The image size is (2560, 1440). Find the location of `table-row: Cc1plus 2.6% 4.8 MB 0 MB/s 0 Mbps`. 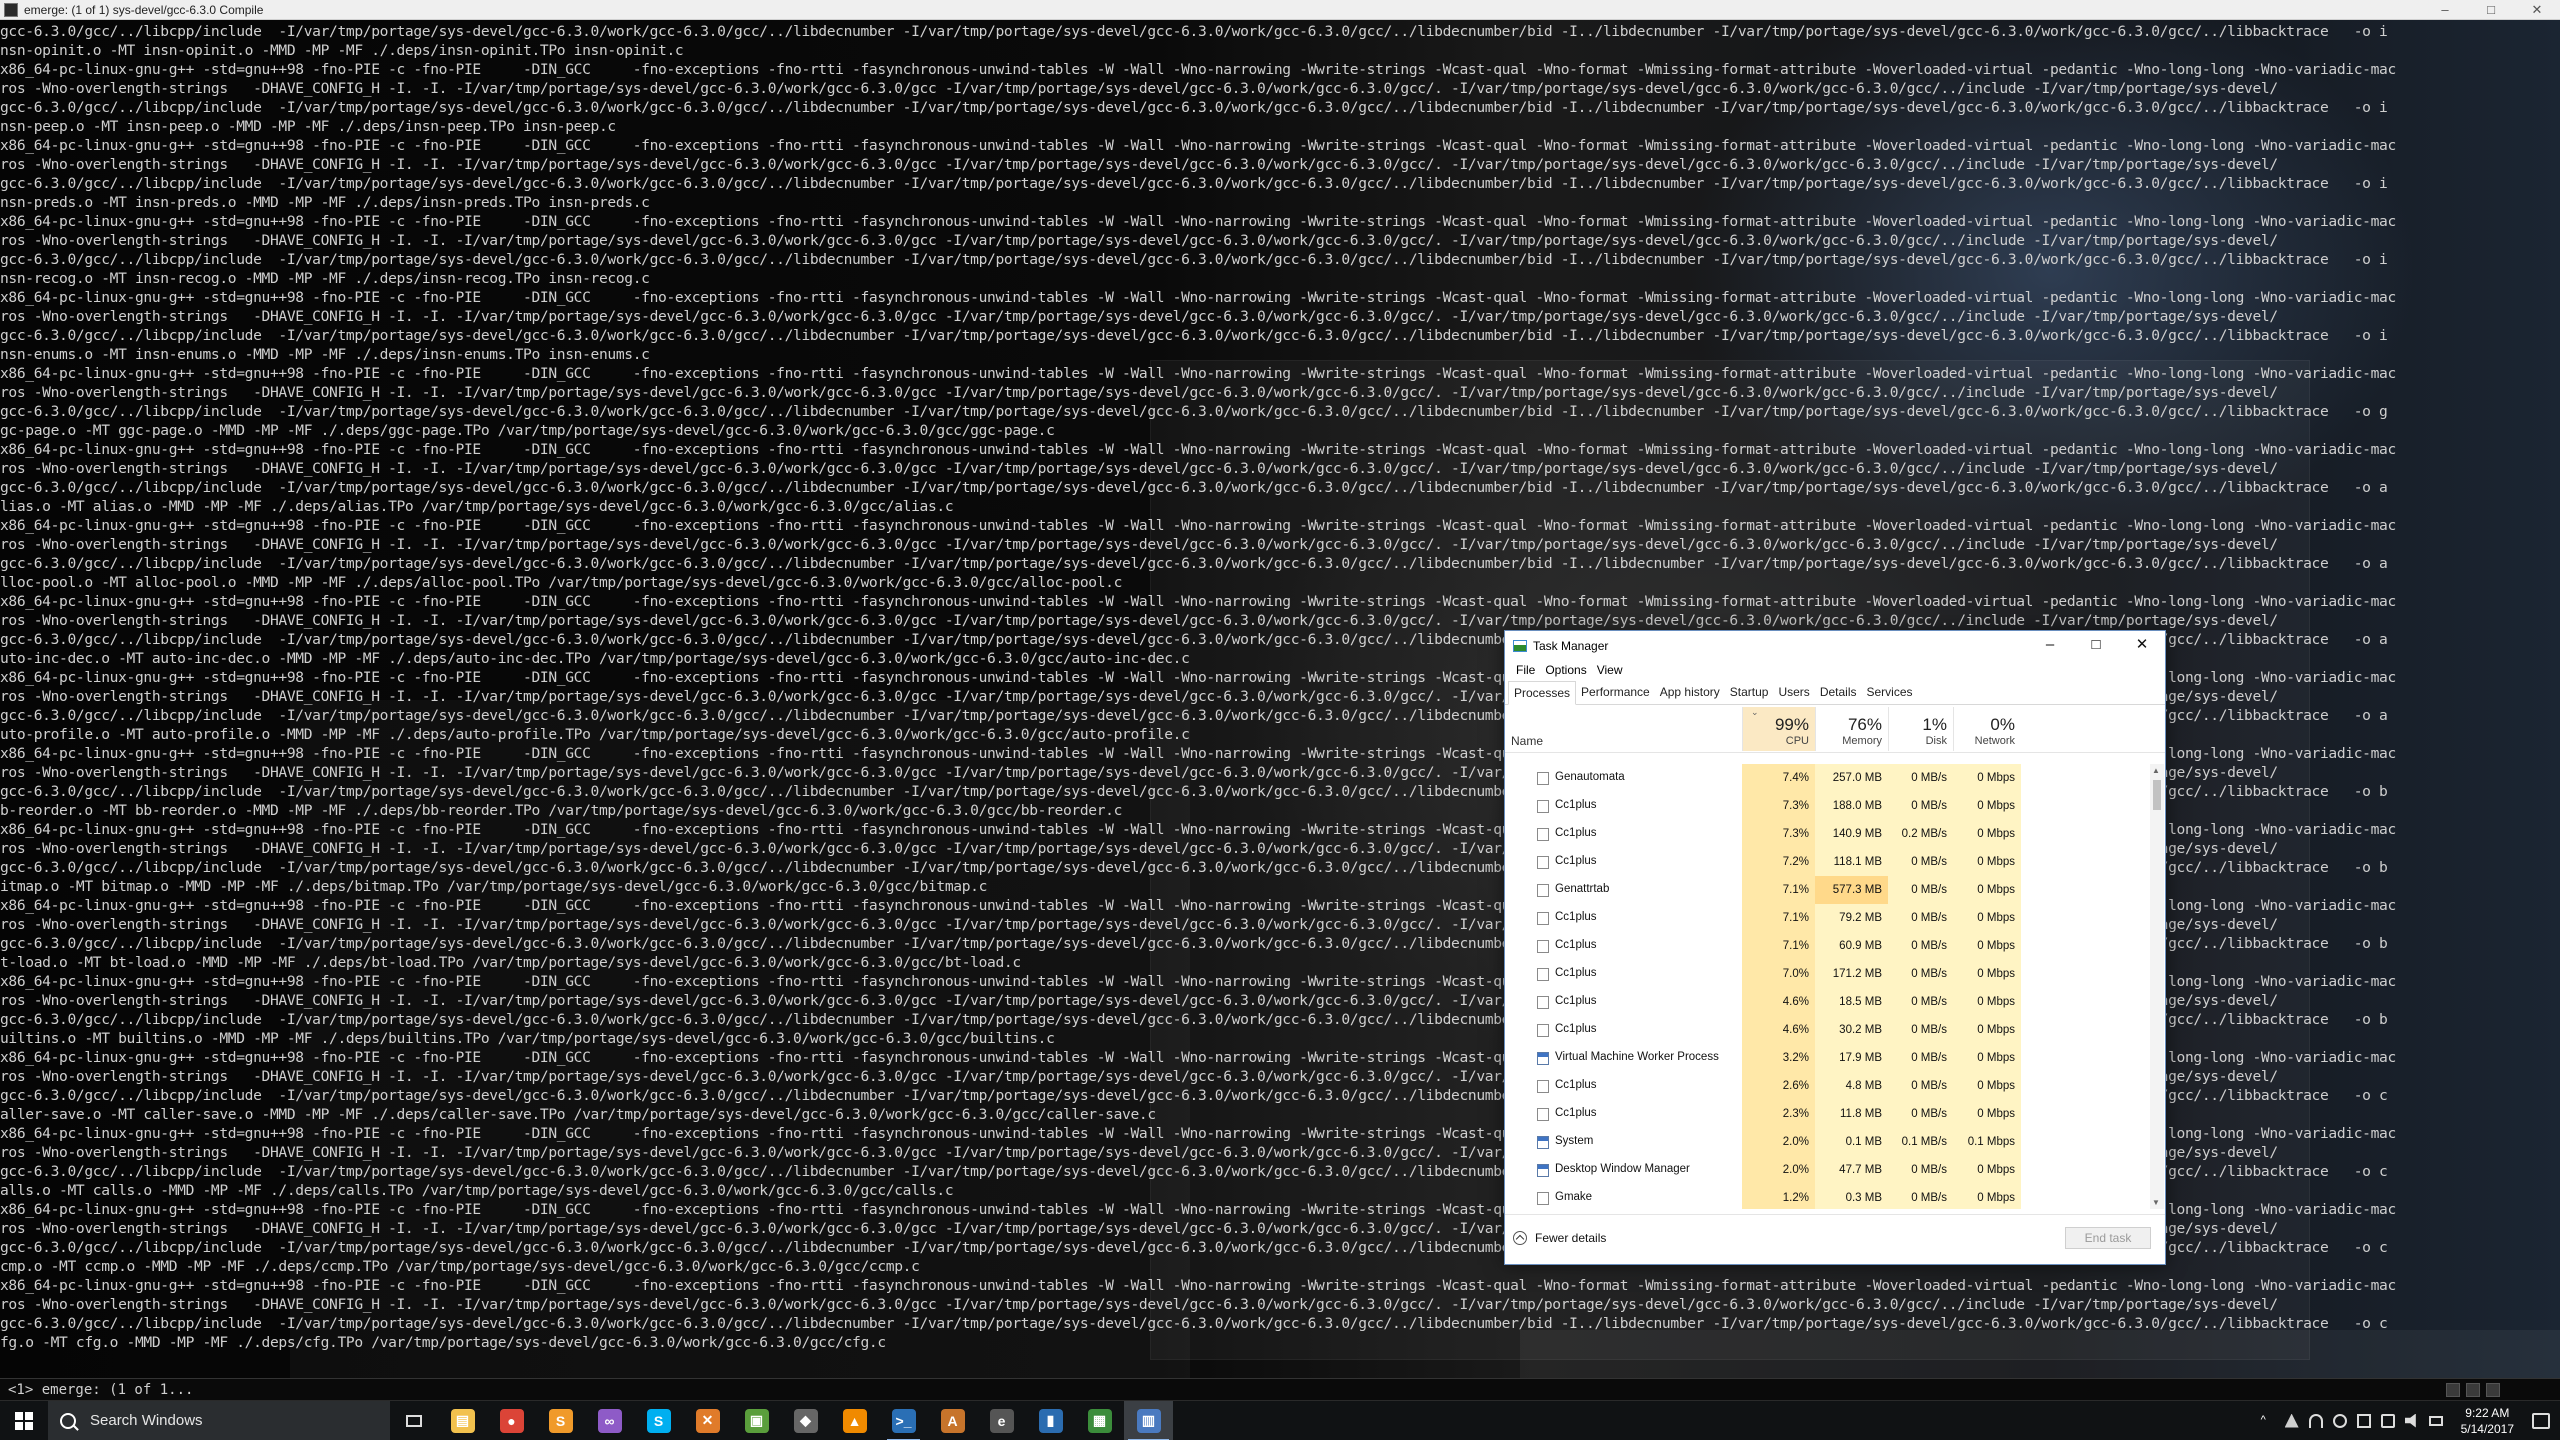

table-row: Cc1plus 2.6% 4.8 MB 0 MB/s 0 Mbps is located at coordinates (1835, 1086).